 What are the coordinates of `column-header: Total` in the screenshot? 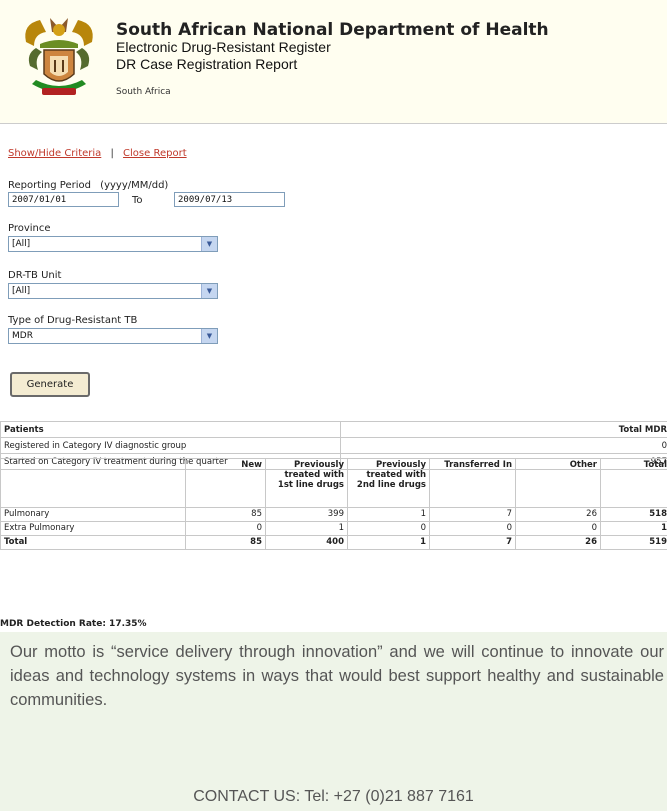 It's located at (633, 483).